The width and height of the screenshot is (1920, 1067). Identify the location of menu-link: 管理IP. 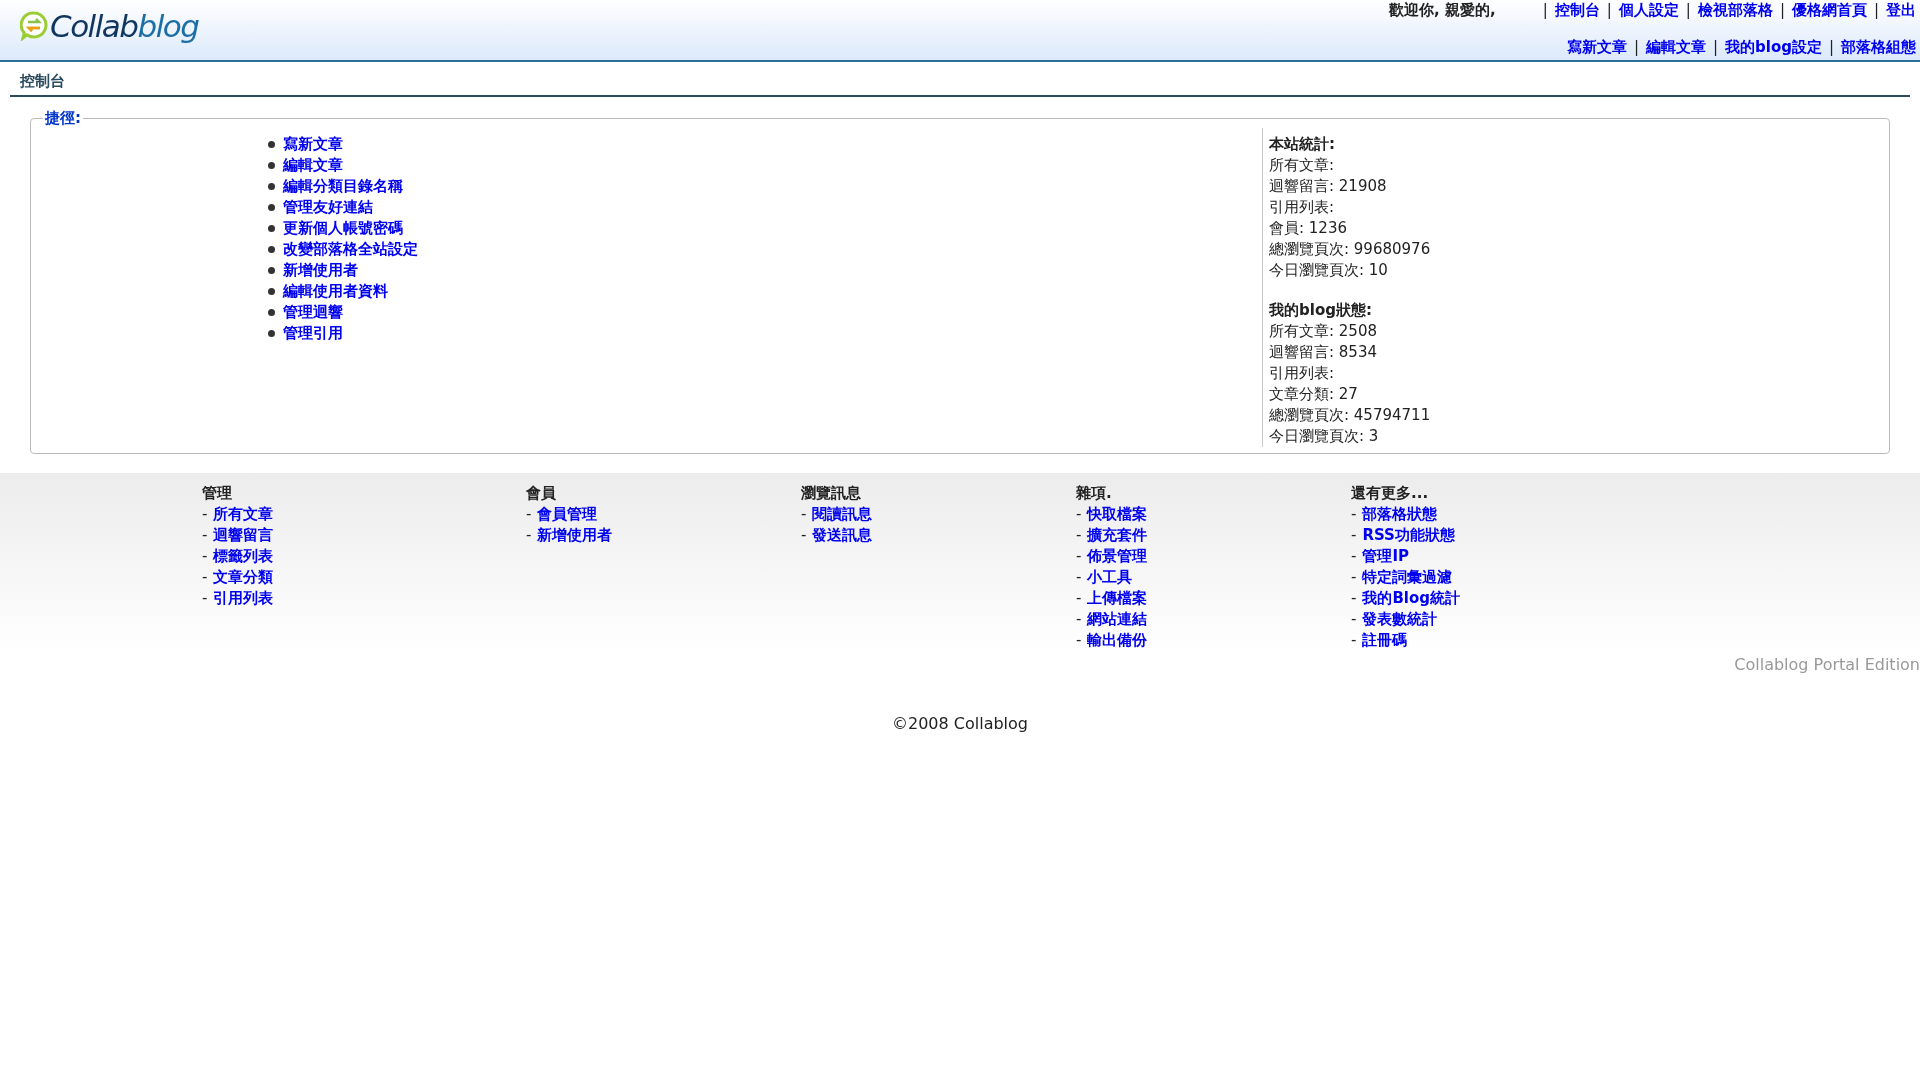
(1385, 556).